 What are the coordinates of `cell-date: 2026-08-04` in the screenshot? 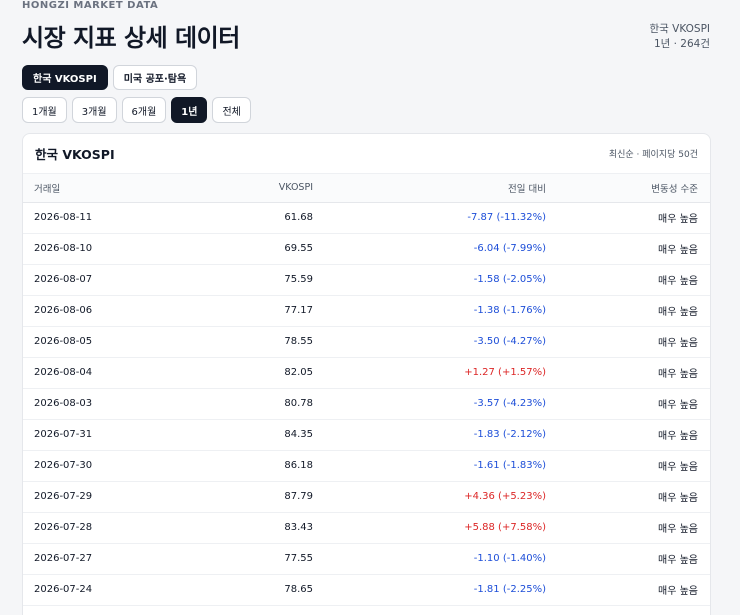 It's located at (93, 373).